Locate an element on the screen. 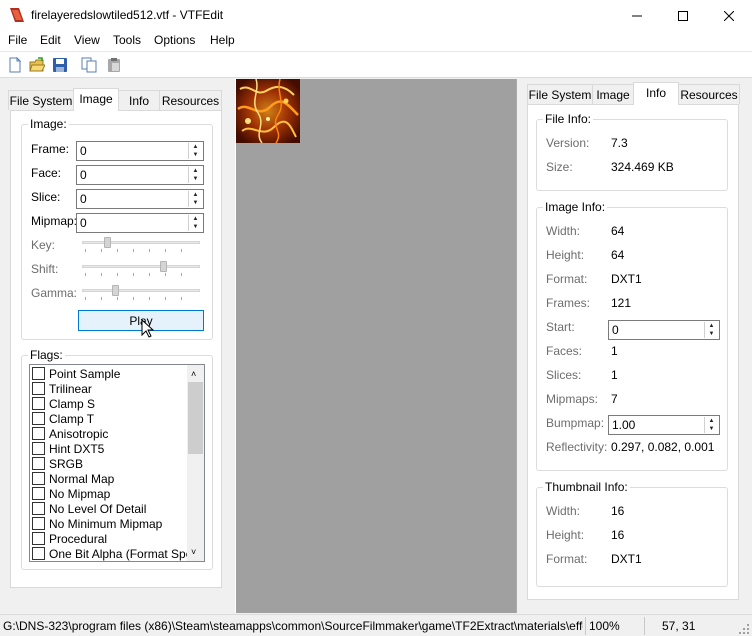  paste-icon is located at coordinates (114, 65).